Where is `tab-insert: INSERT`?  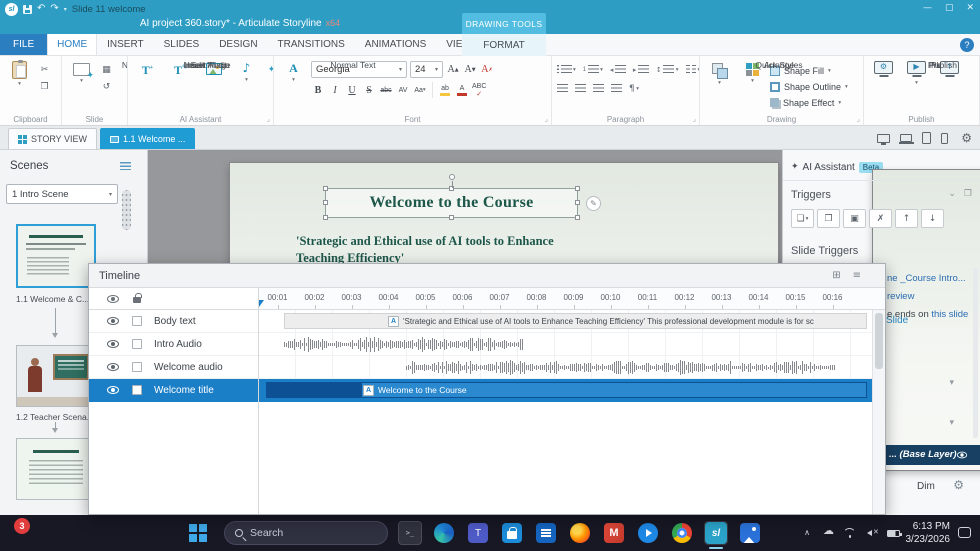
tab-insert: INSERT is located at coordinates (125, 44).